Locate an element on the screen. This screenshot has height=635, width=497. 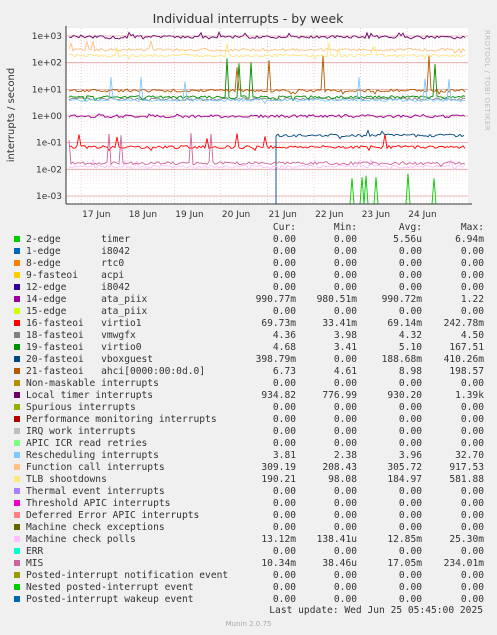
legend-name: 16-fasteoi virtio1 is located at coordinates (84, 323).